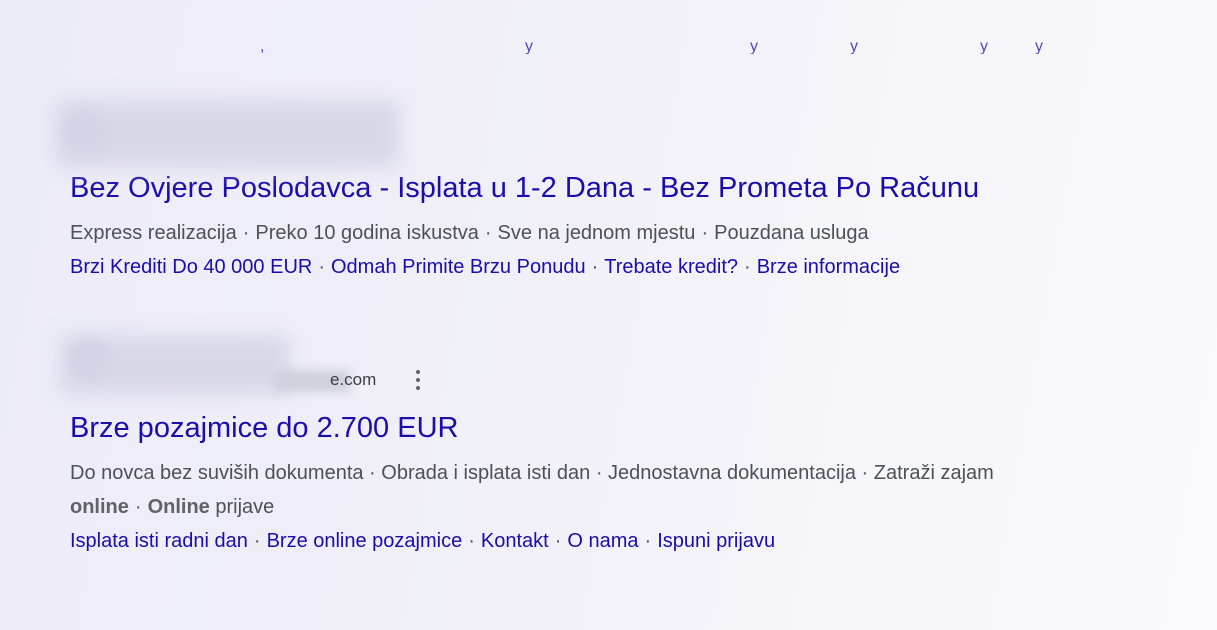  Describe the element at coordinates (159, 541) in the screenshot. I see `sitelink-isplata: Isplata isti radni dan` at that location.